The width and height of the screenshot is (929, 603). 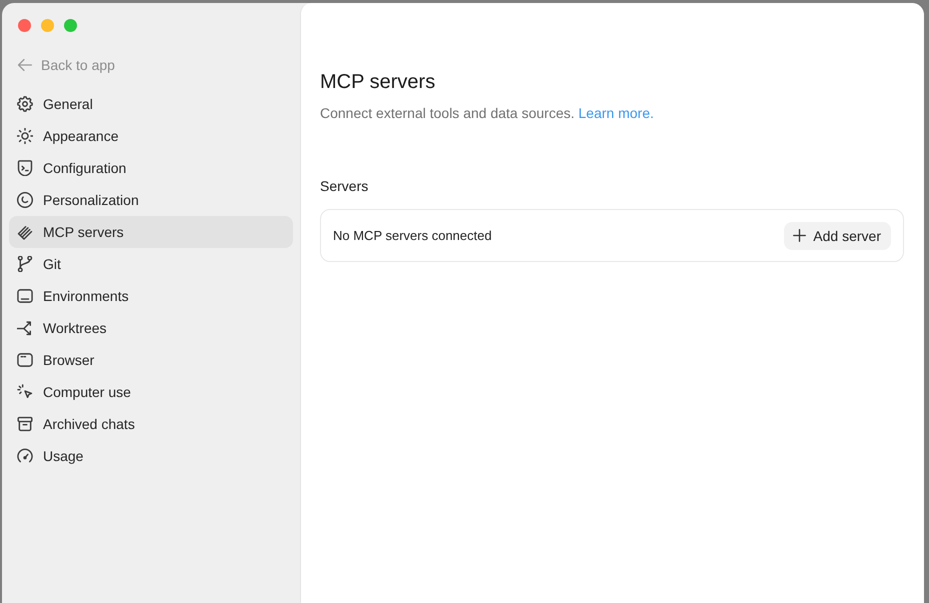 What do you see at coordinates (25, 360) in the screenshot?
I see `browser-window-icon` at bounding box center [25, 360].